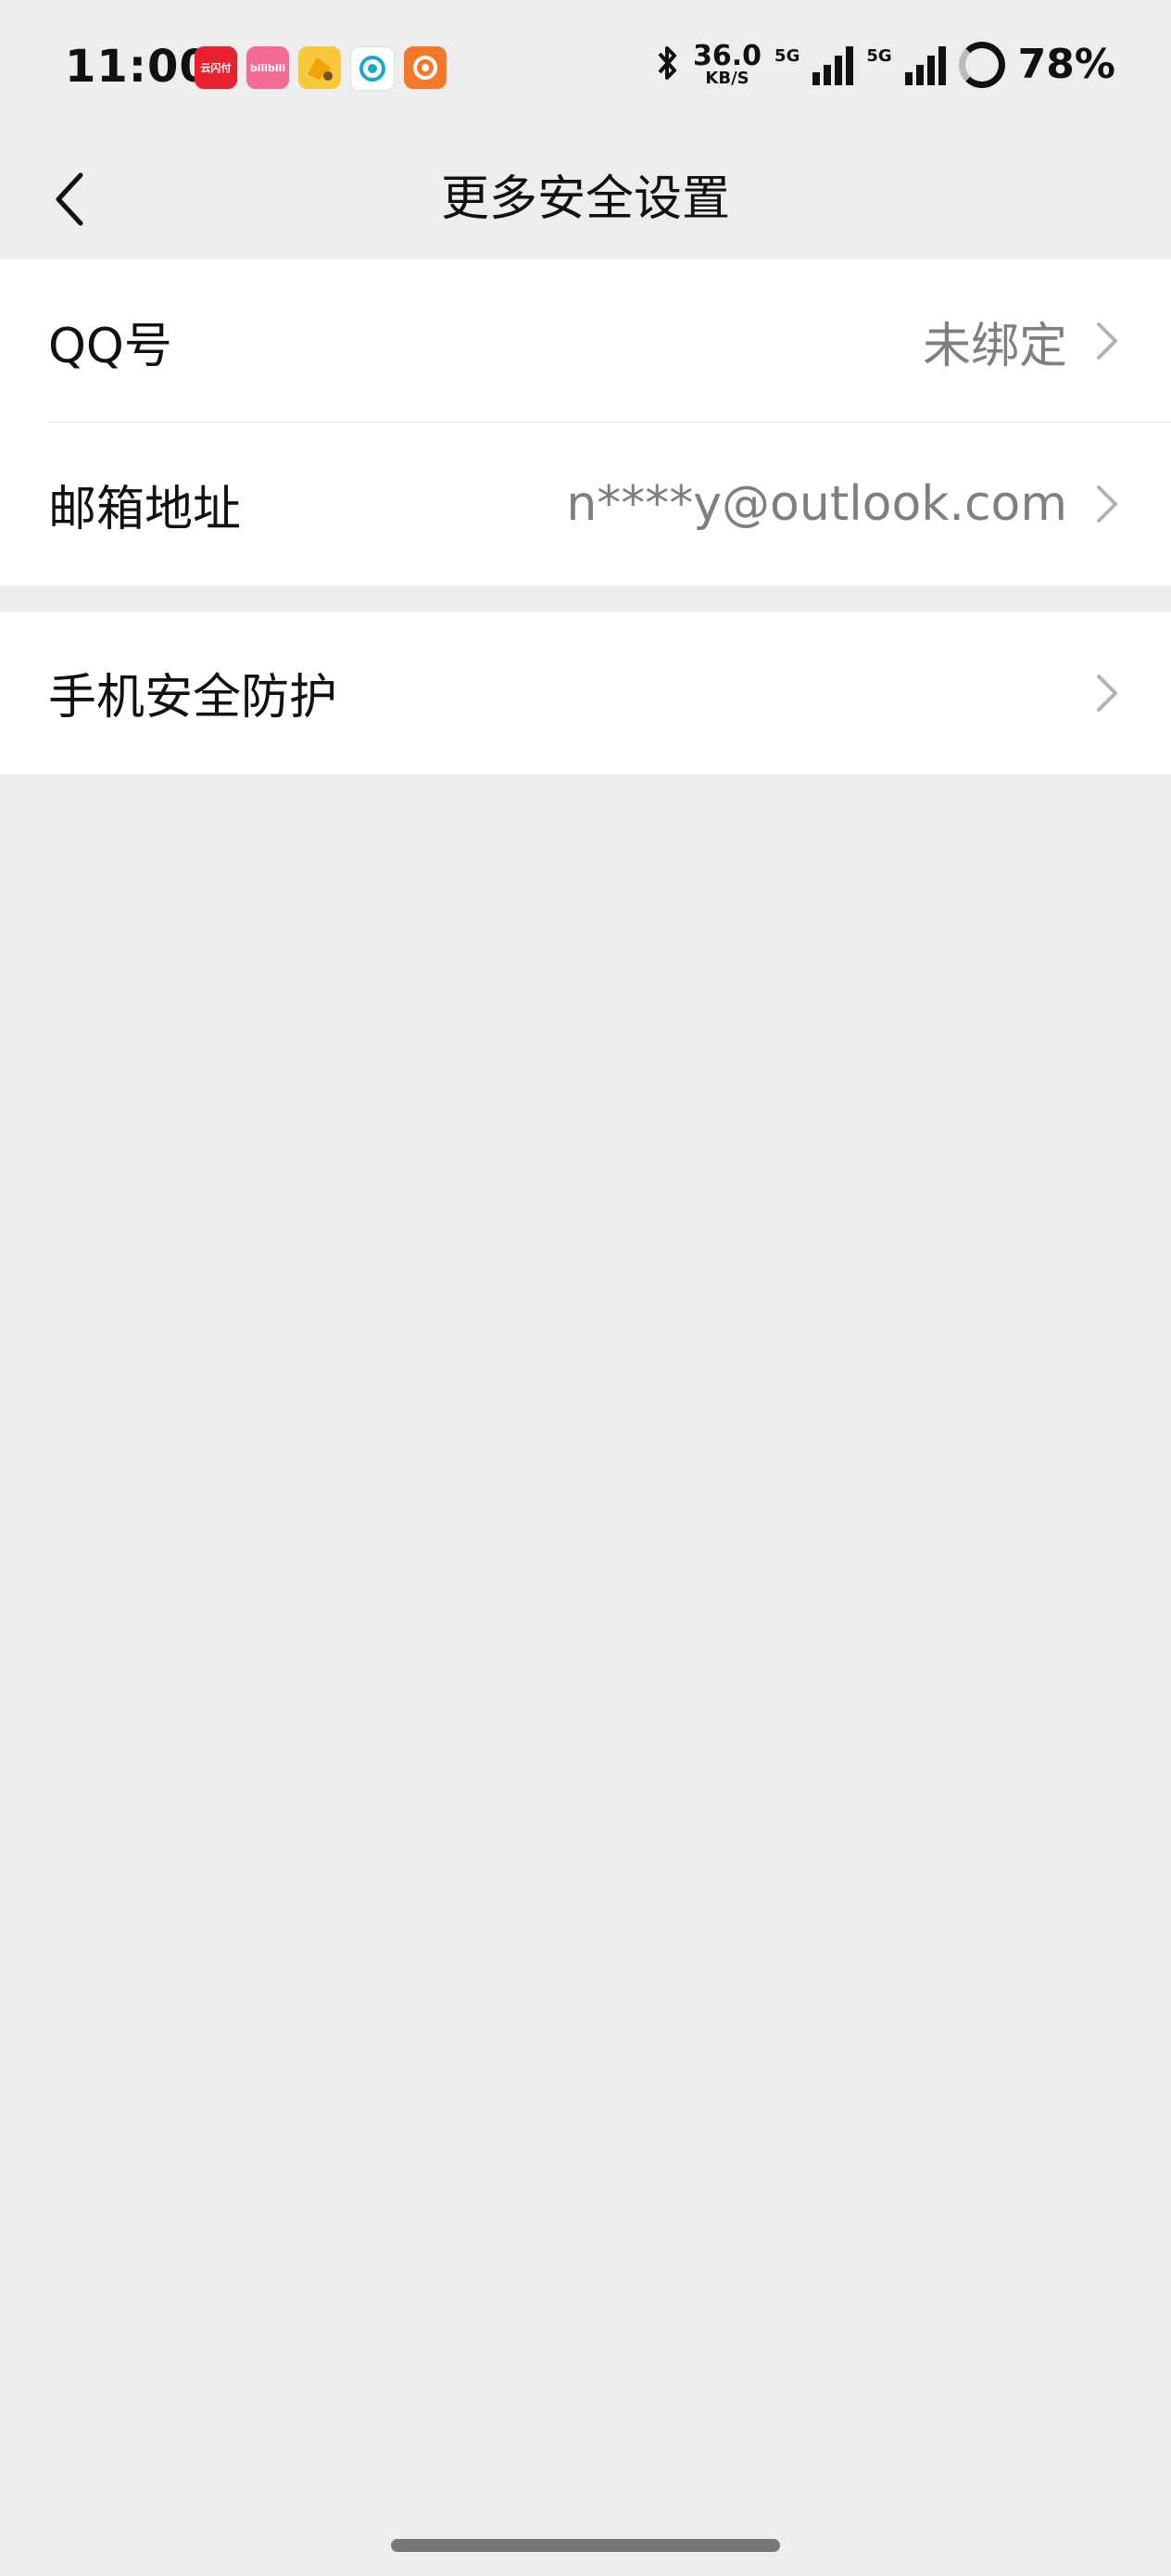 The height and width of the screenshot is (2576, 1171). What do you see at coordinates (727, 78) in the screenshot?
I see `network-speed-unit: KB/S` at bounding box center [727, 78].